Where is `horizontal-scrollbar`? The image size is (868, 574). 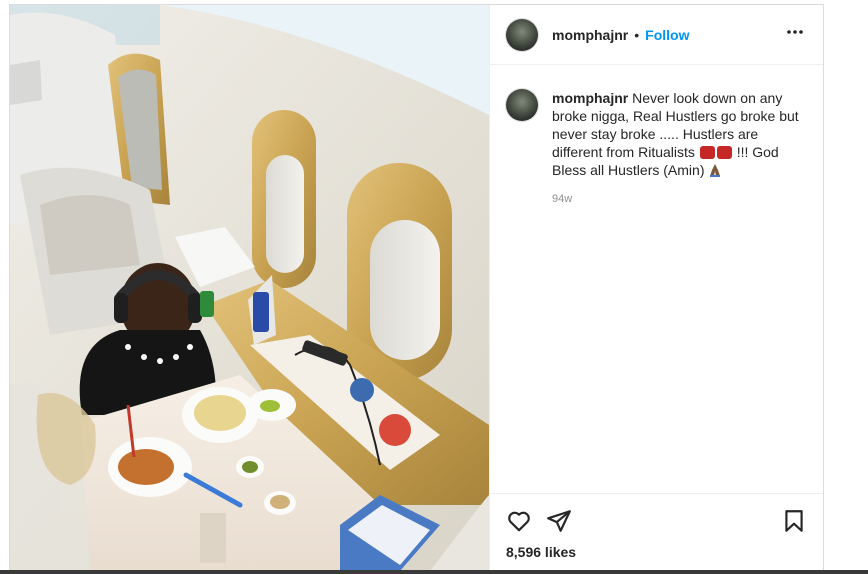 horizontal-scrollbar is located at coordinates (434, 572).